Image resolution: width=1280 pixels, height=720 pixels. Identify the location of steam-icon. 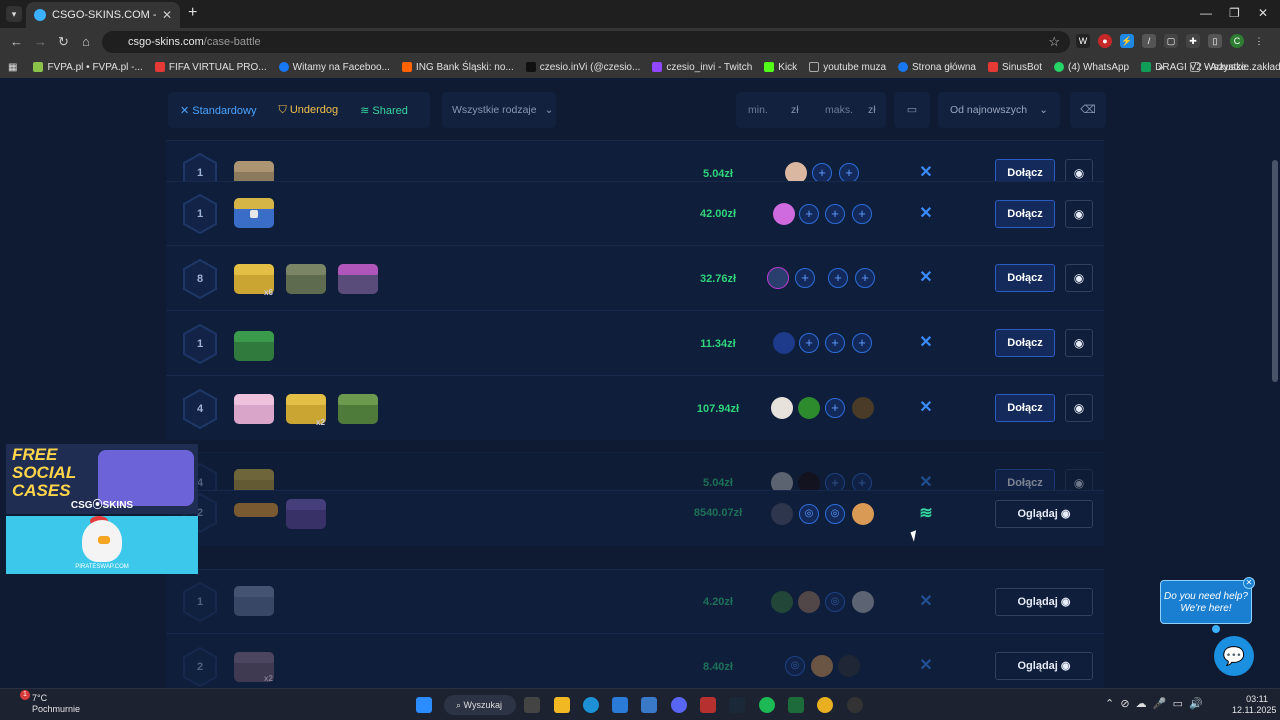
(737, 705).